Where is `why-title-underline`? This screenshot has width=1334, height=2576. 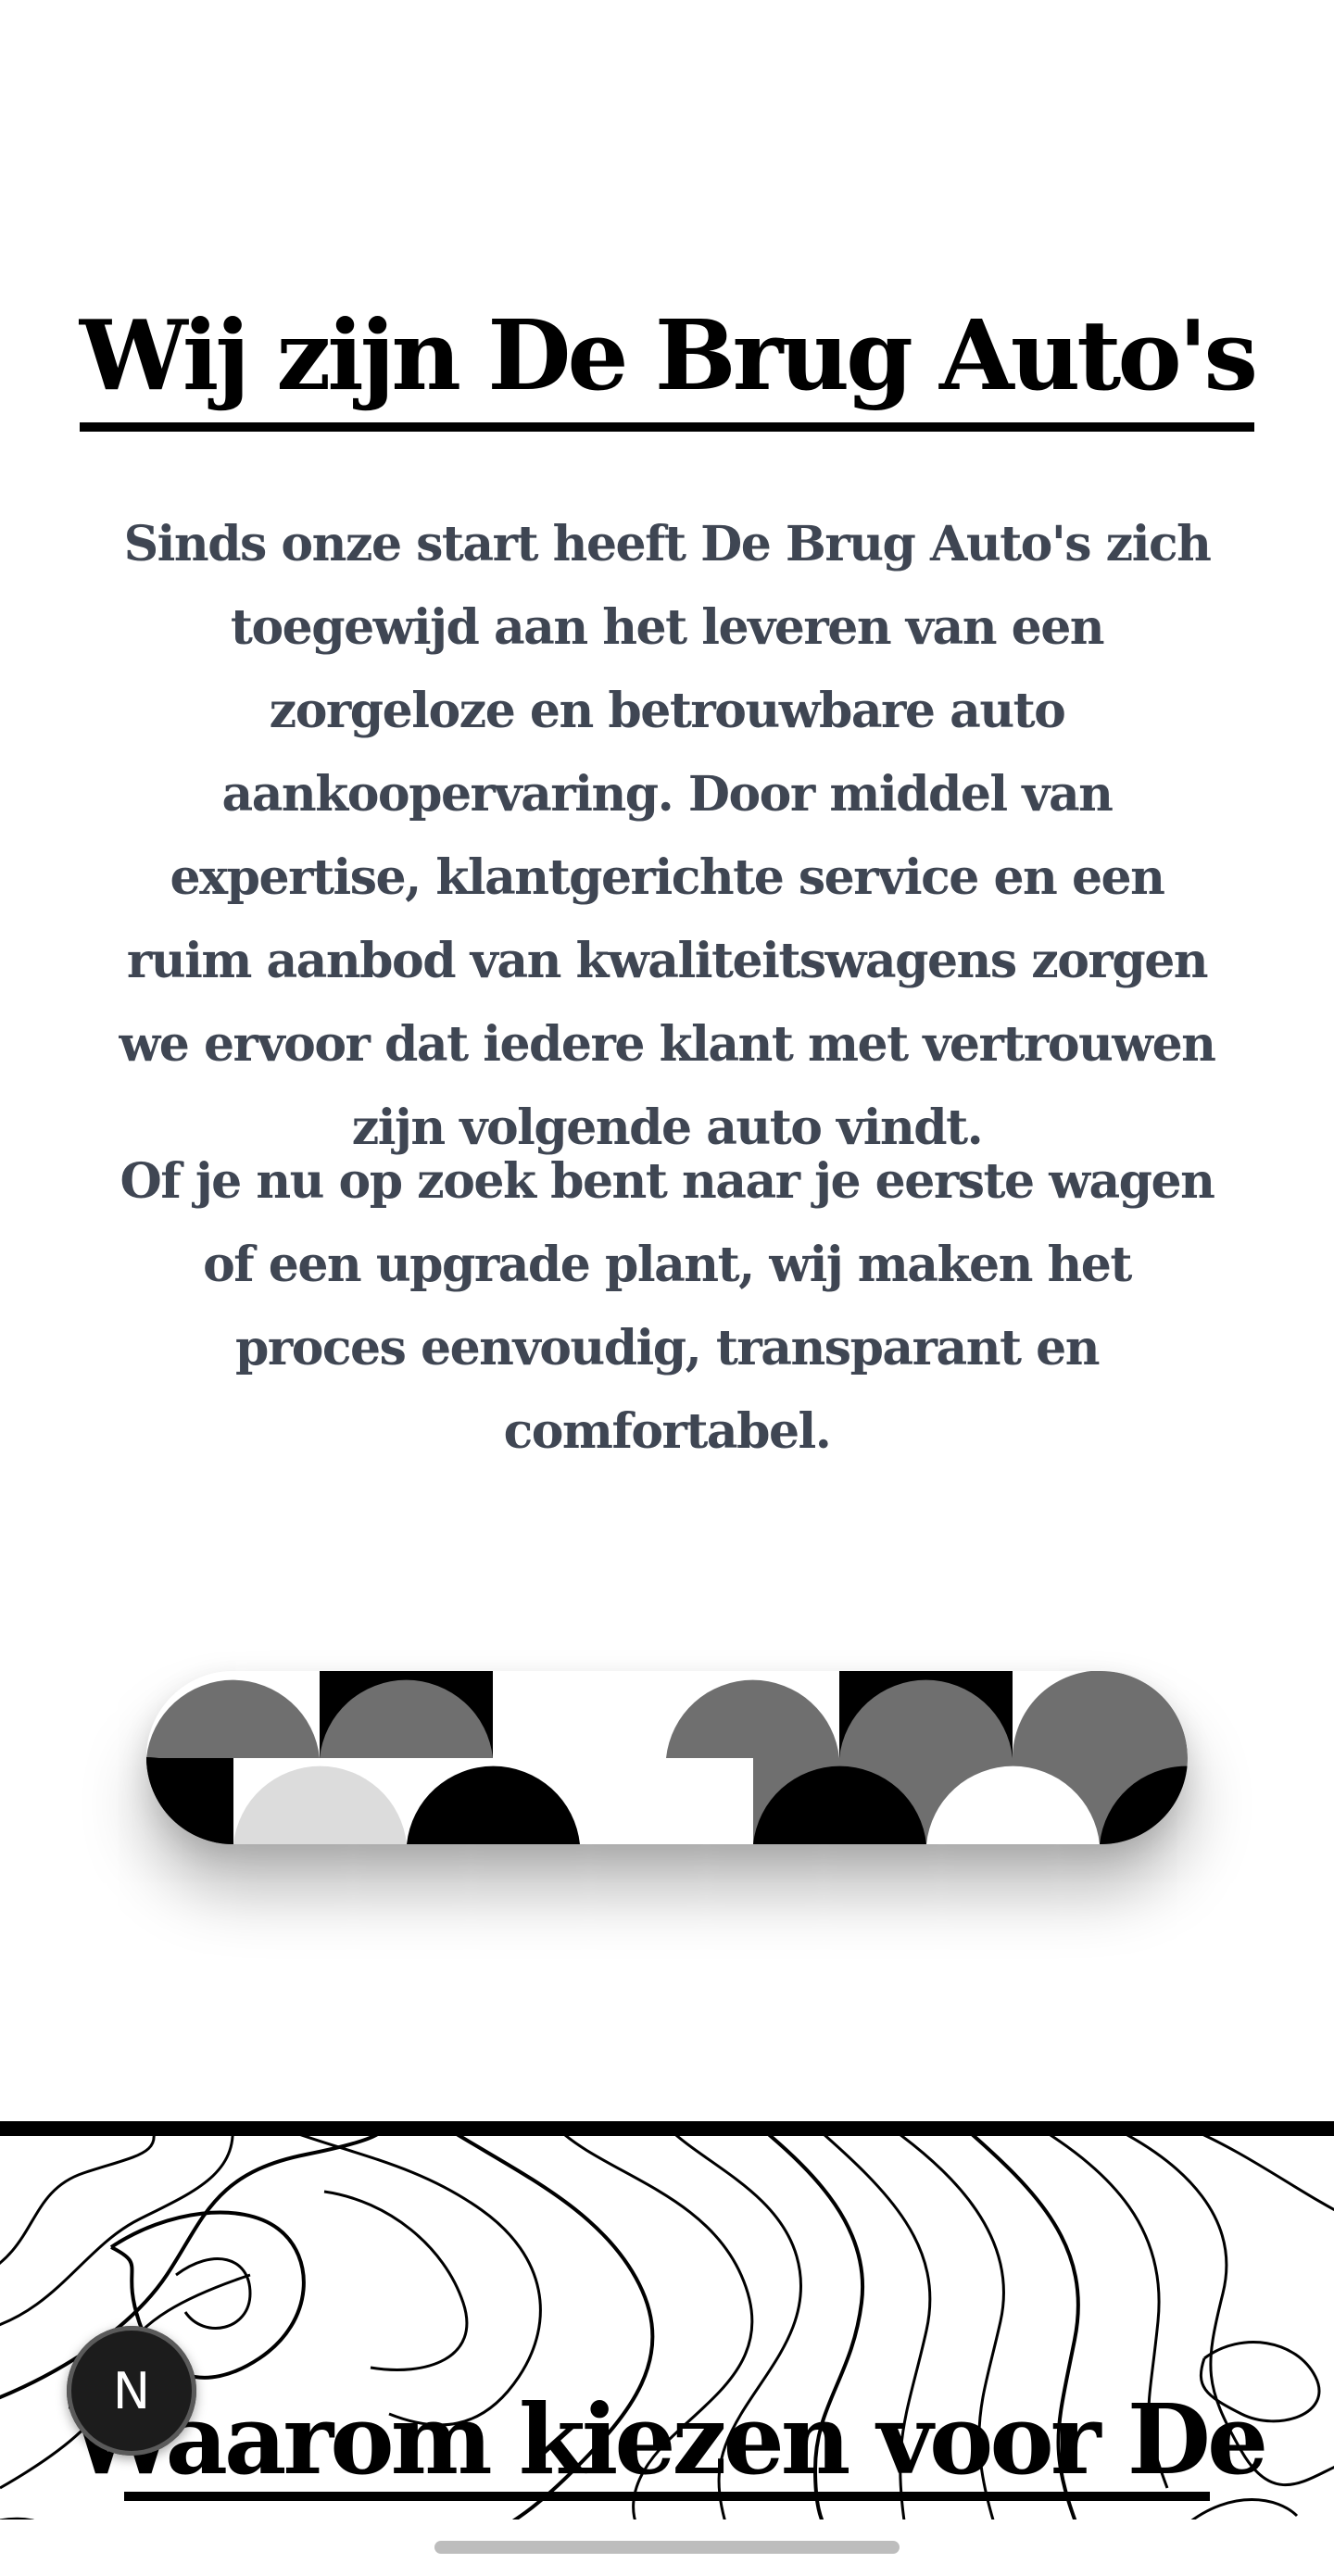
why-title-underline is located at coordinates (667, 2496).